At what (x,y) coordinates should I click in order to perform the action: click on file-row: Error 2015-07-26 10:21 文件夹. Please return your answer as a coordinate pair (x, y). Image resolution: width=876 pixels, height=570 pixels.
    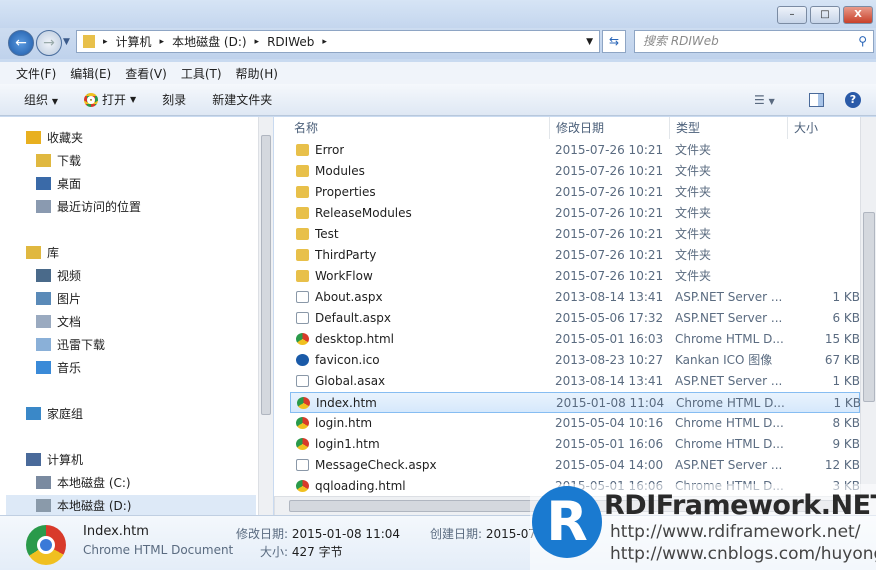
    Looking at the image, I should click on (575, 150).